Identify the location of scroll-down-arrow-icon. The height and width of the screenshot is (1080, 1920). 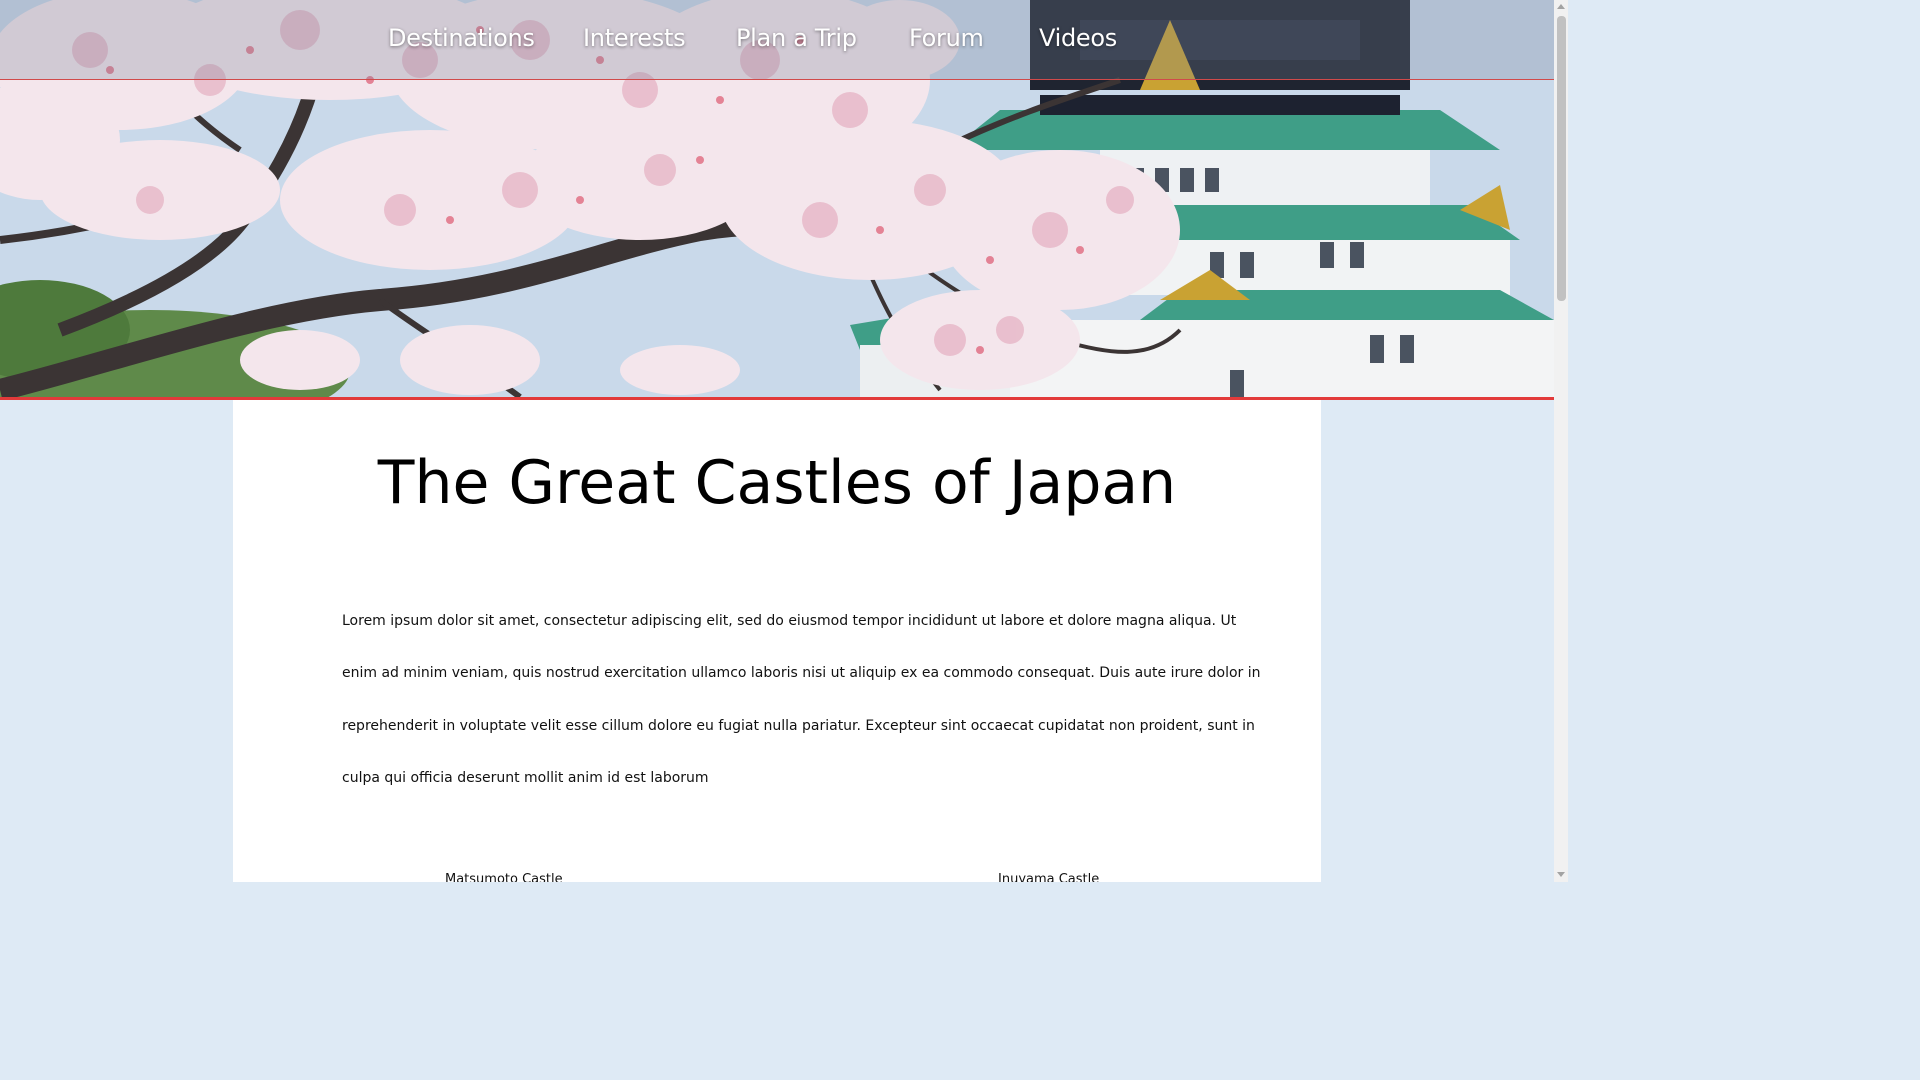
(1561, 874).